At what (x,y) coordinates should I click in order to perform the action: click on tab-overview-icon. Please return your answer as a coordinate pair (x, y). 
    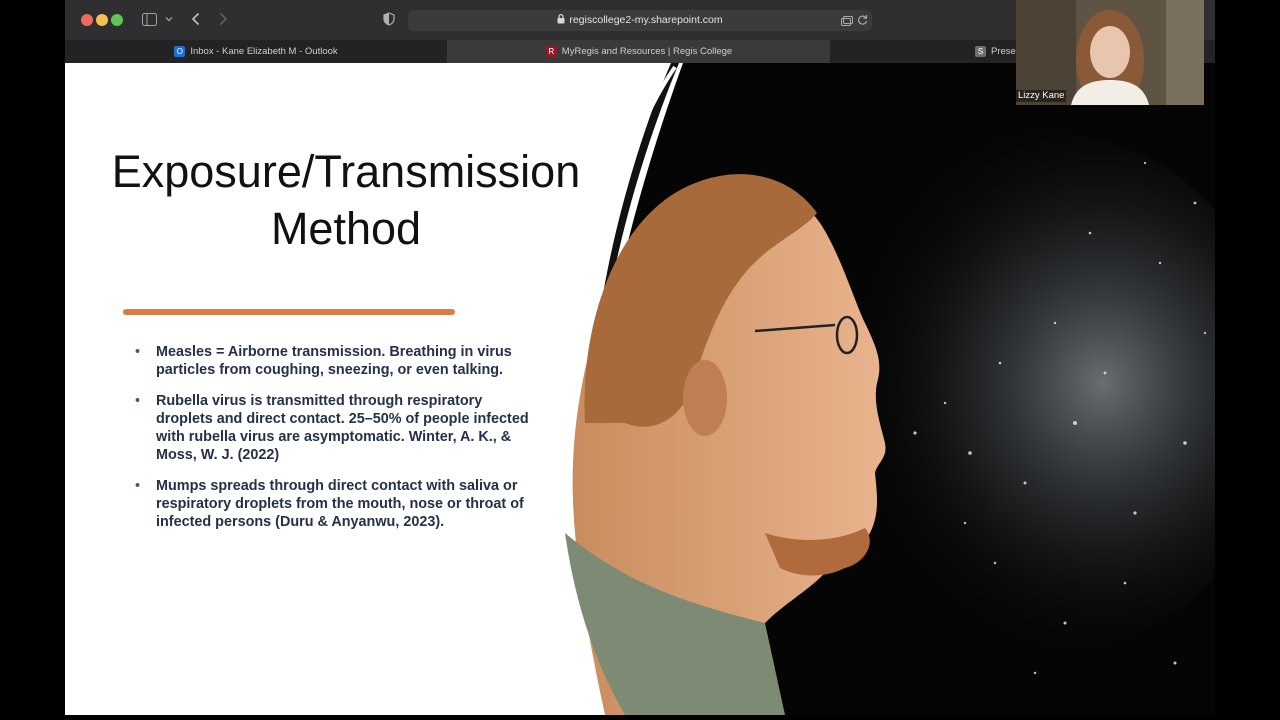
    Looking at the image, I should click on (847, 21).